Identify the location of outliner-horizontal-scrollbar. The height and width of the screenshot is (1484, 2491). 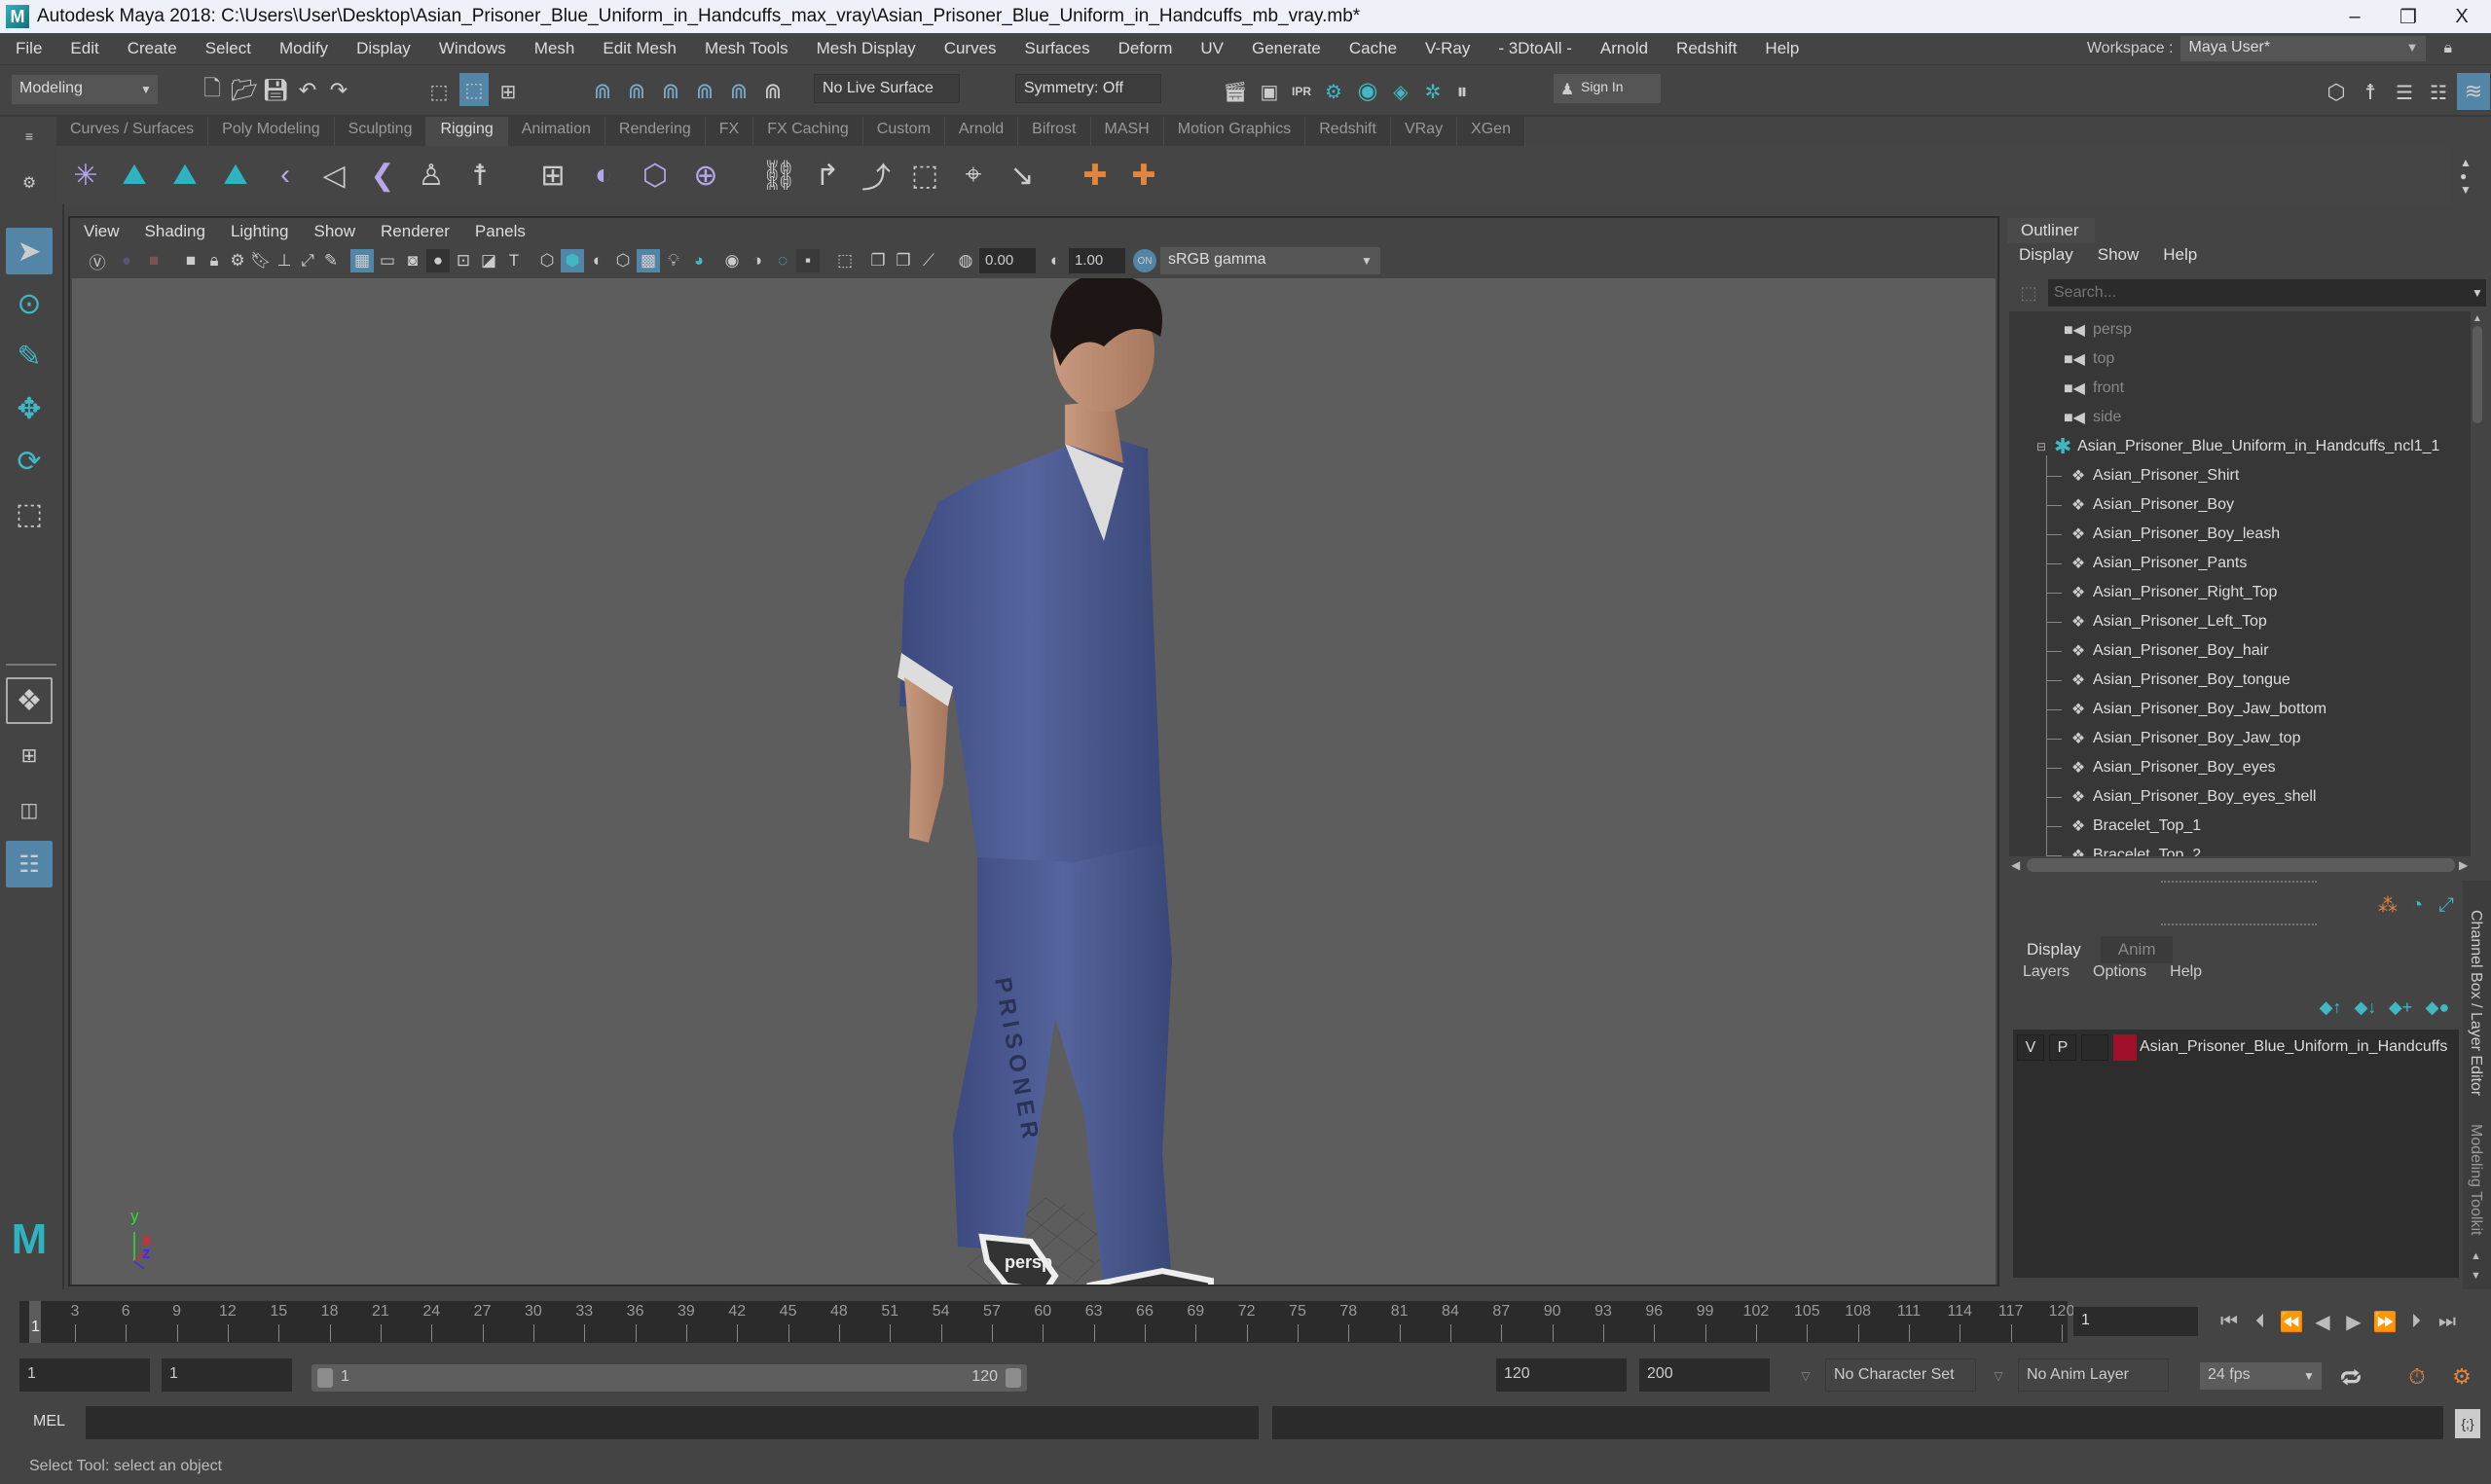
(2241, 865).